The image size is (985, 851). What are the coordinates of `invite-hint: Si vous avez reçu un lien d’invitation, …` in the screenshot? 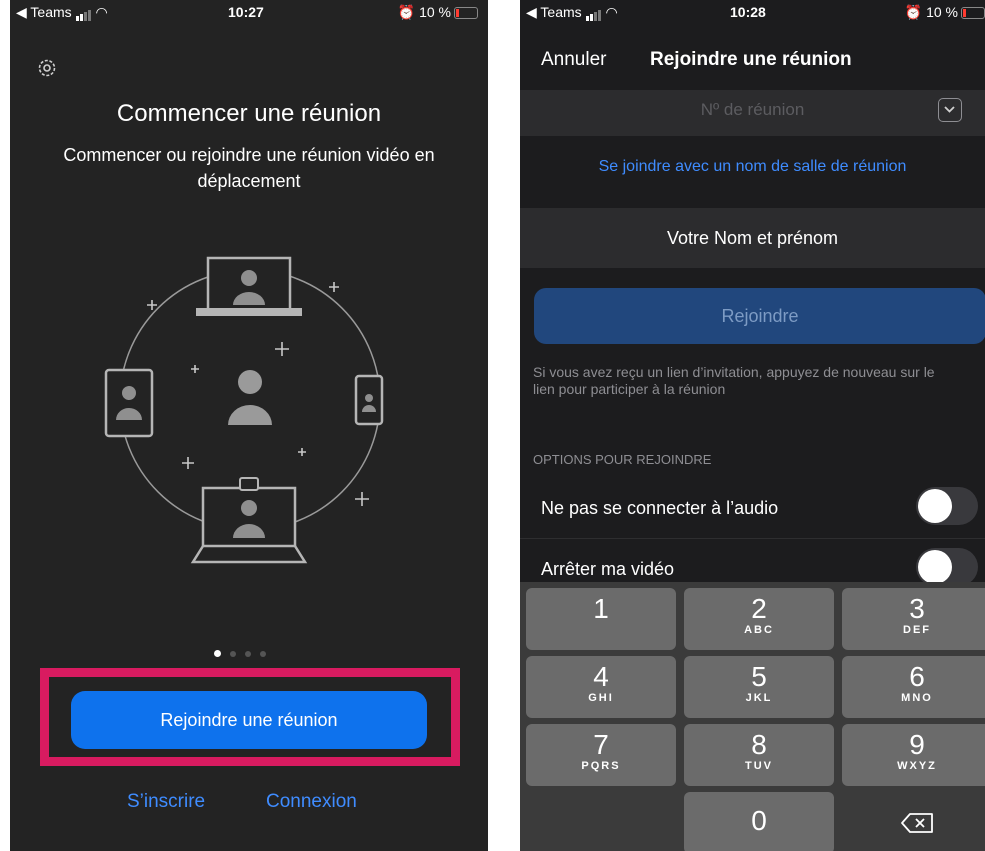 It's located at (734, 380).